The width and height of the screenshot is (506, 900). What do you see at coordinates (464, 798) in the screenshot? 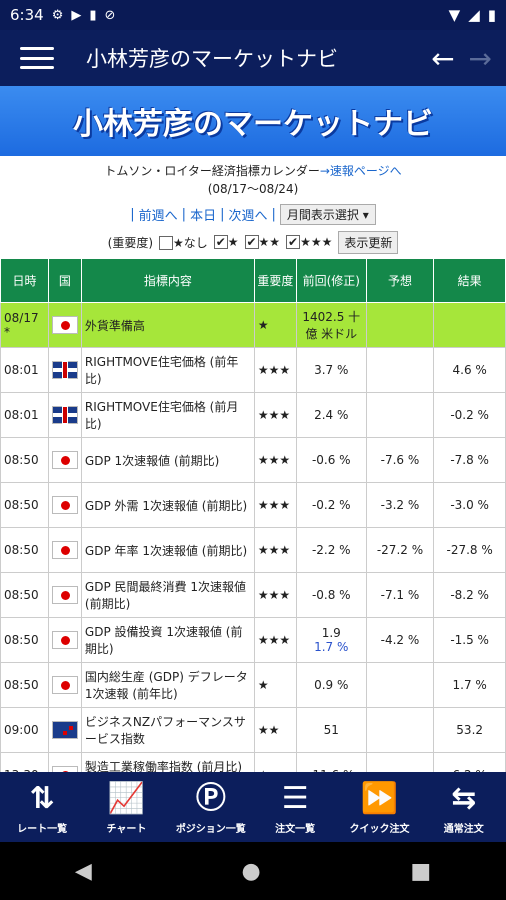
I see `normal-order-icon: ⇆` at bounding box center [464, 798].